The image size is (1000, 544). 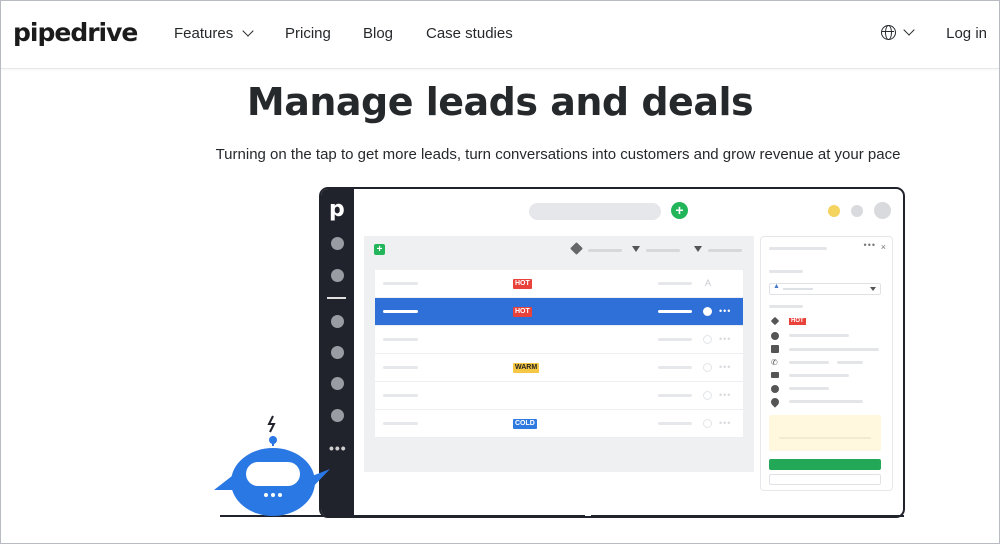 I want to click on person-icon: A, so click(x=708, y=283).